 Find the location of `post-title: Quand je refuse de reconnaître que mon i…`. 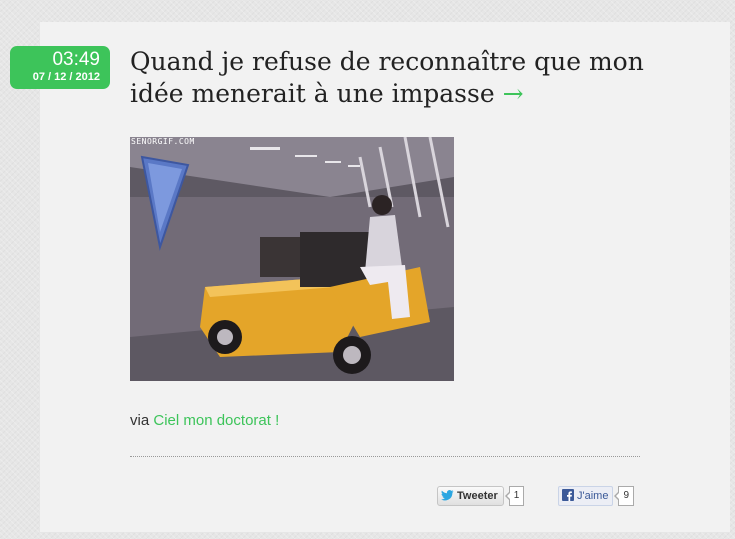

post-title: Quand je refuse de reconnaître que mon i… is located at coordinates (410, 78).